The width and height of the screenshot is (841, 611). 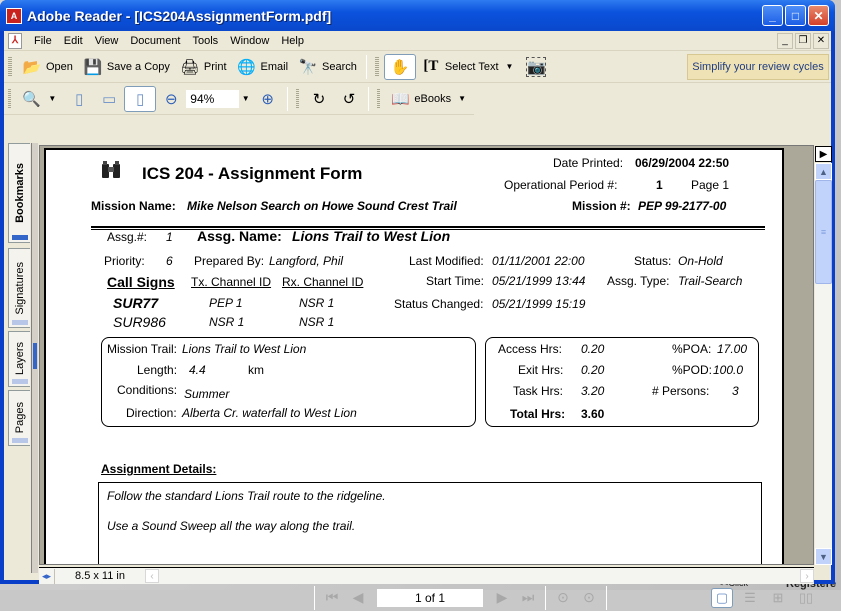 I want to click on next-view-button: ⊙, so click(x=589, y=598).